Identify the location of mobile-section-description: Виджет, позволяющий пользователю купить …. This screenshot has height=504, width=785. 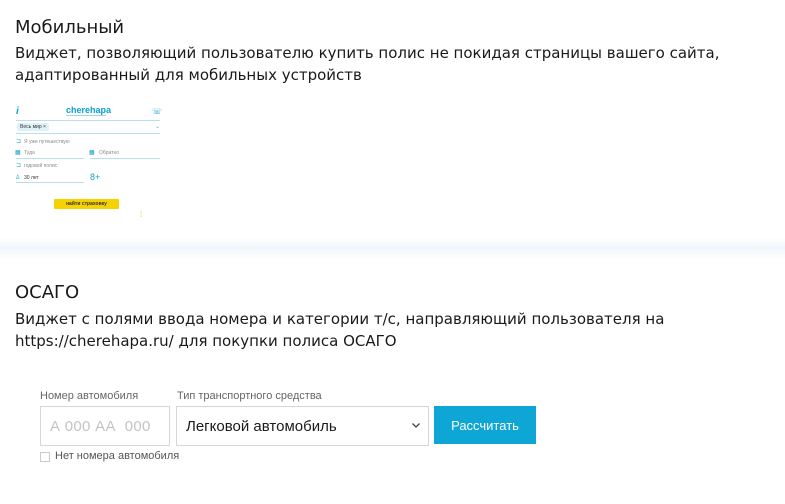
(367, 64).